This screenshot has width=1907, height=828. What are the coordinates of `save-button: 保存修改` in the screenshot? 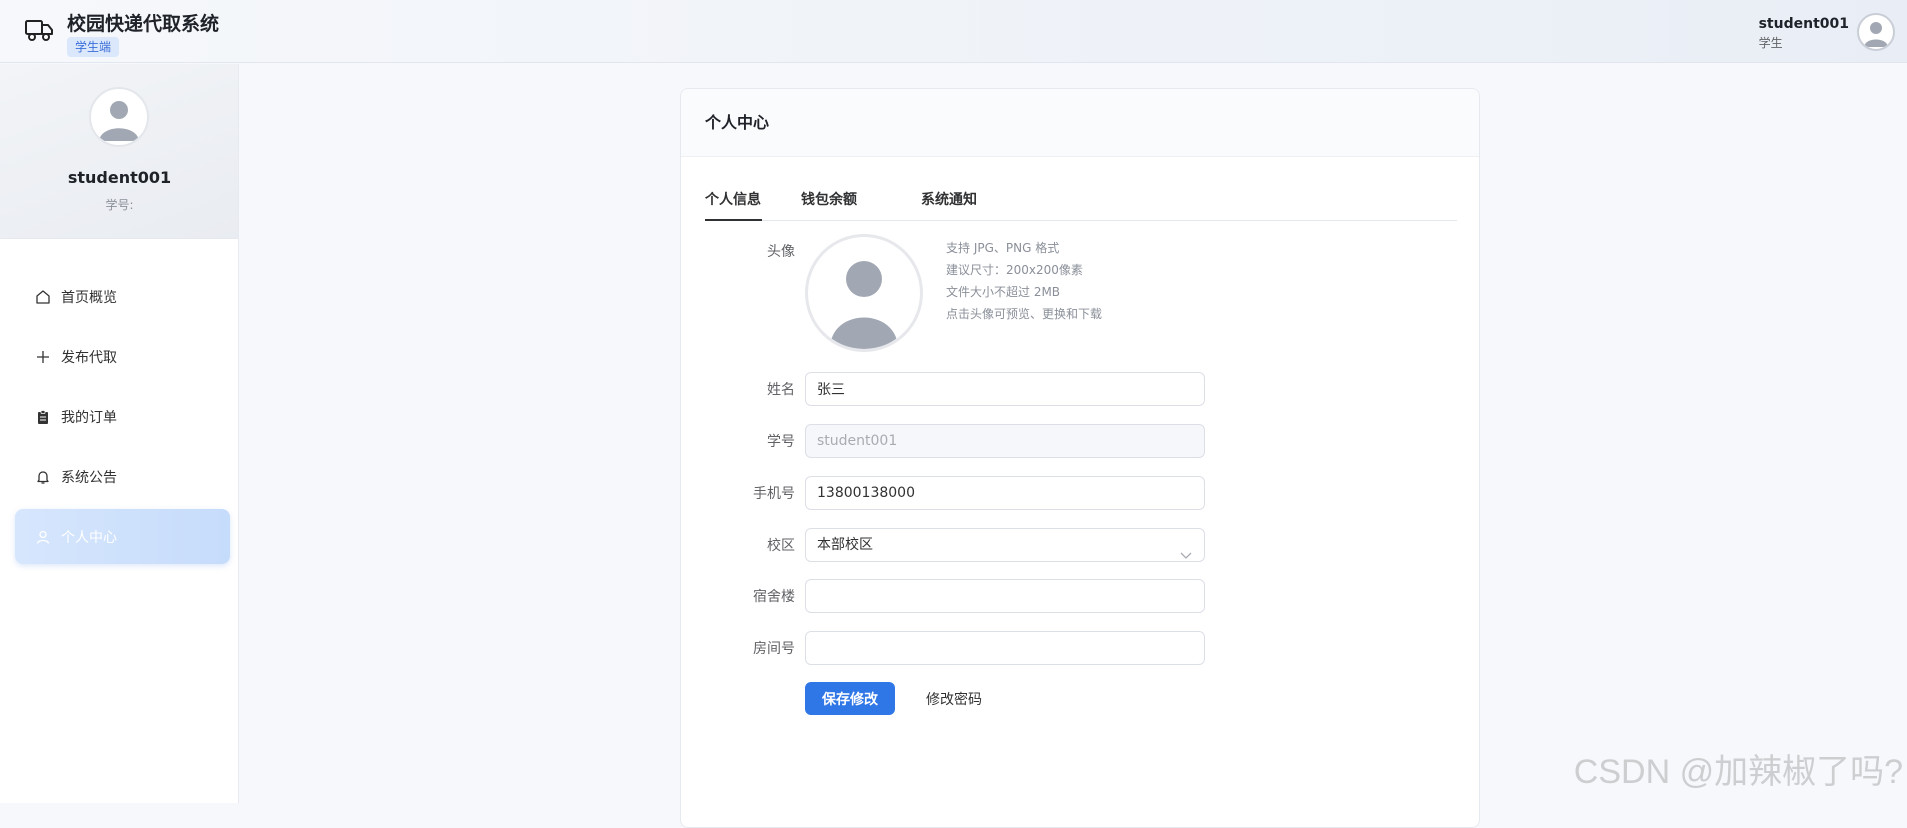 It's located at (850, 698).